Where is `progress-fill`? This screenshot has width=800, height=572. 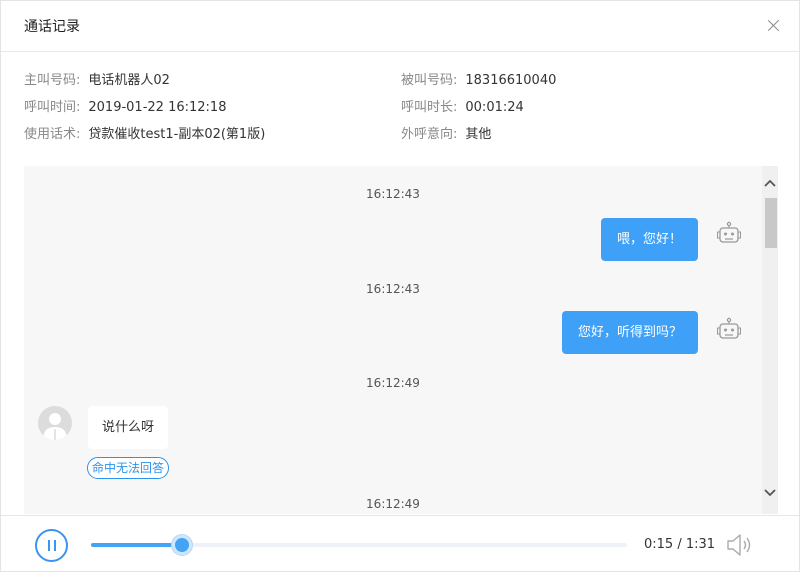 progress-fill is located at coordinates (137, 545).